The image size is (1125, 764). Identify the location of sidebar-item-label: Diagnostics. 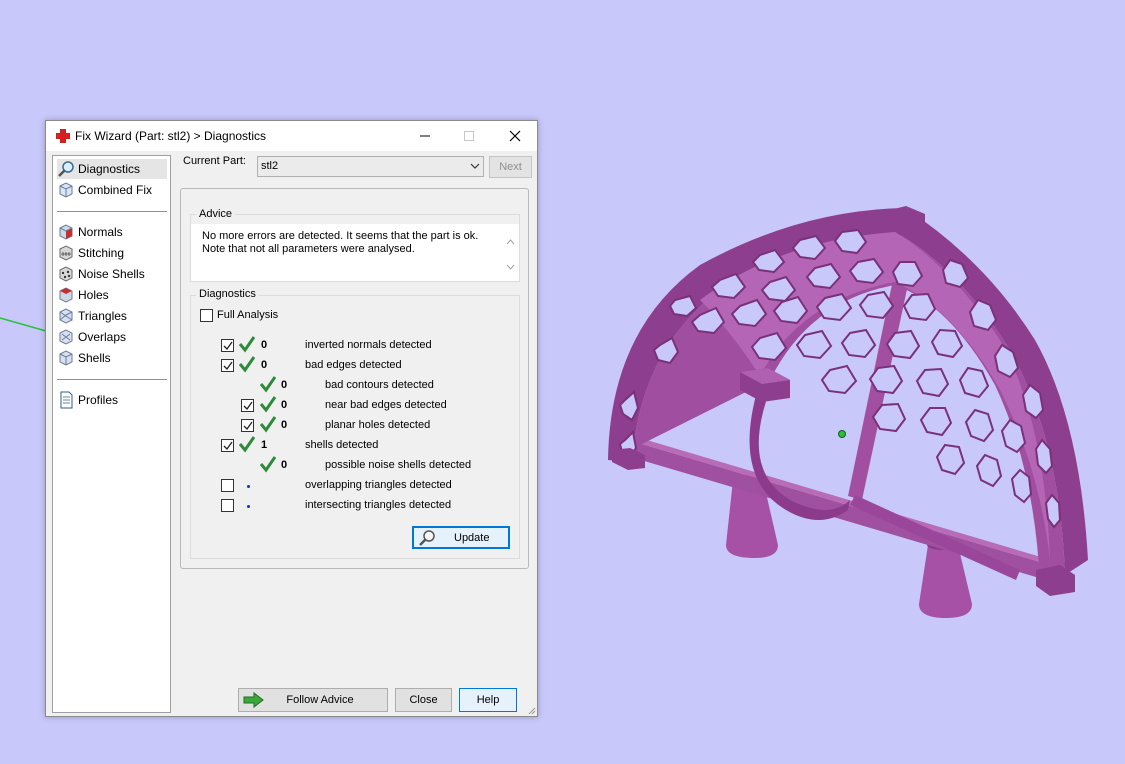
(109, 169).